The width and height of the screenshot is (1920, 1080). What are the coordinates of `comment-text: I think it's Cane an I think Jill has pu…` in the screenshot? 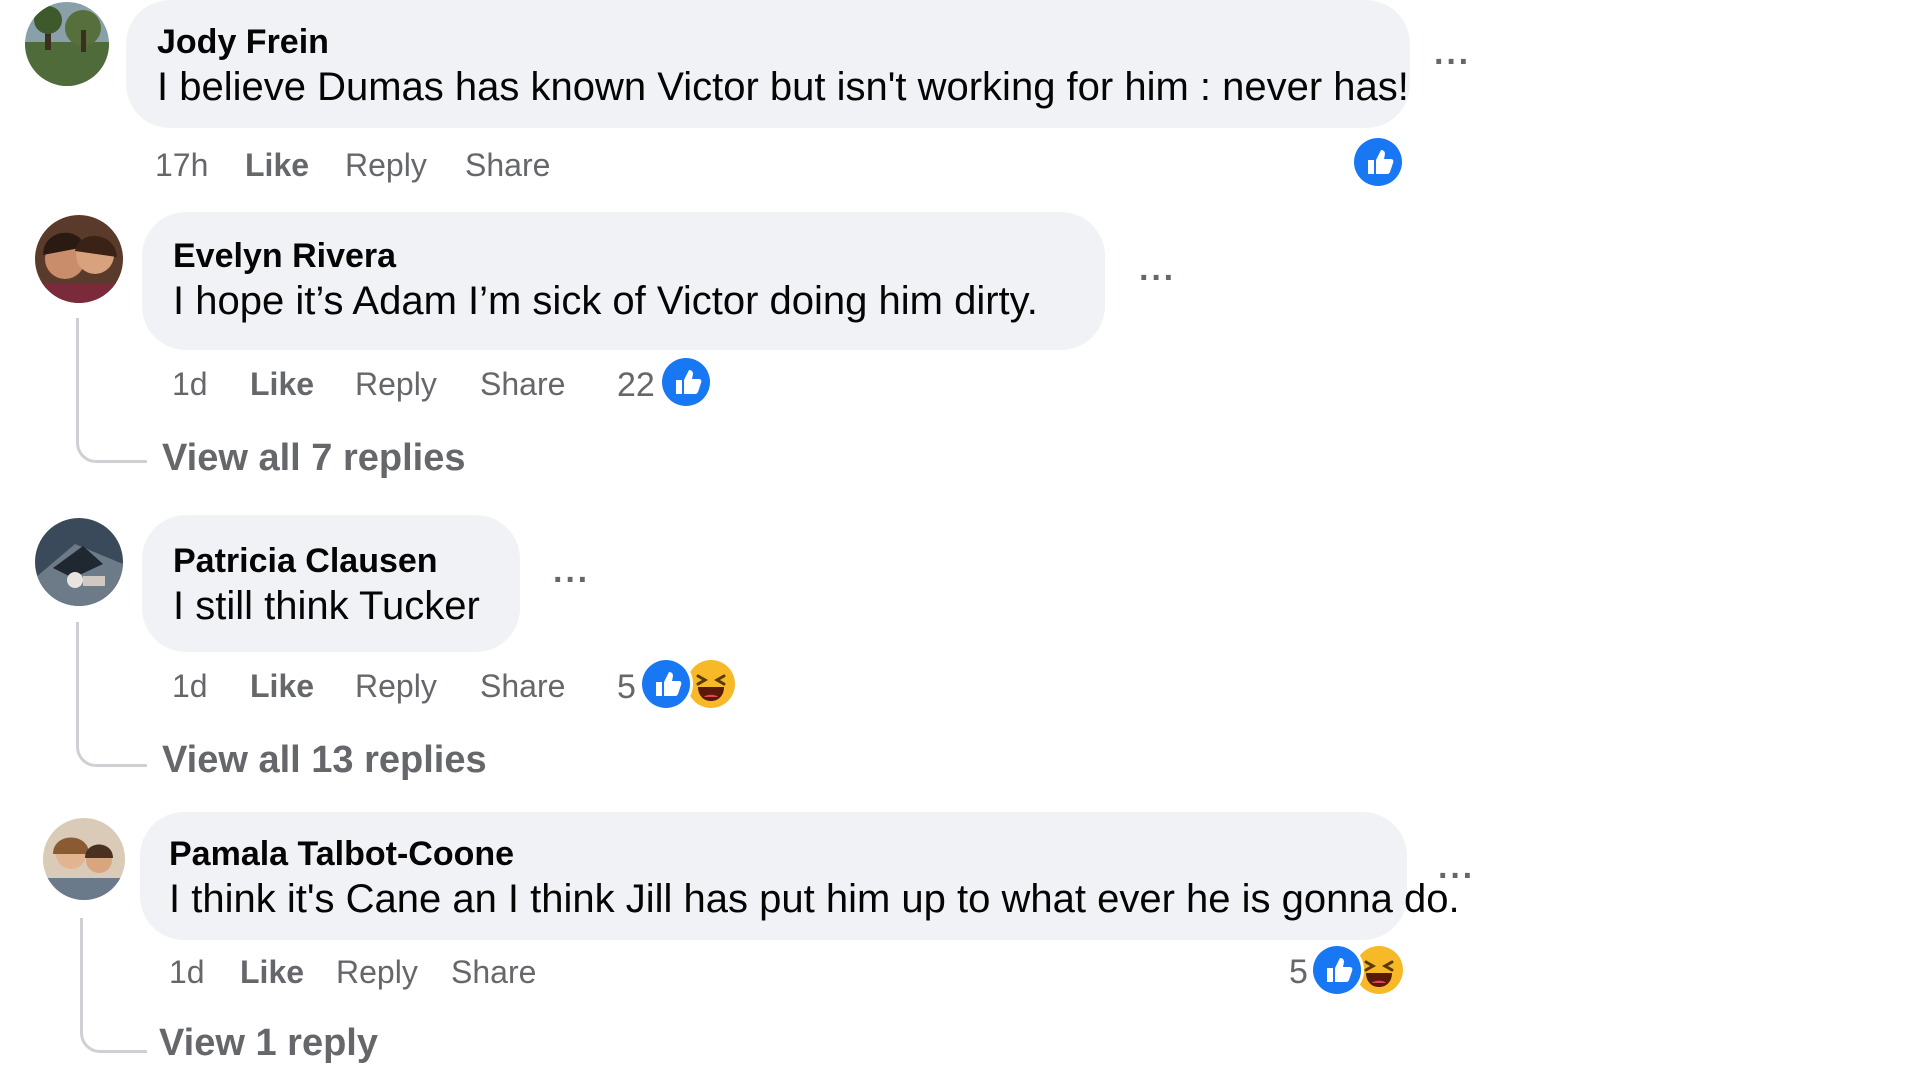 It's located at (814, 899).